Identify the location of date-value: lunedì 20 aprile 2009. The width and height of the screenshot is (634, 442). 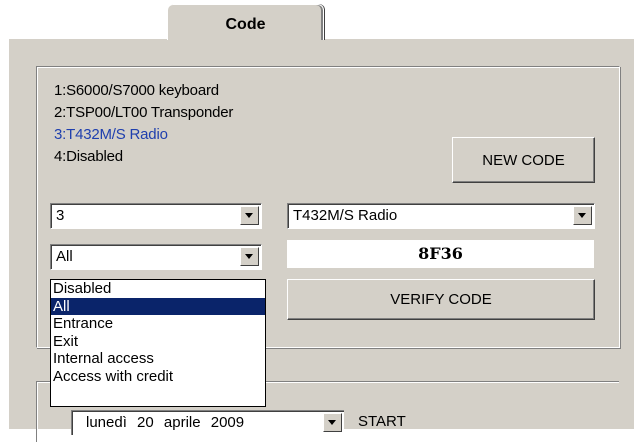
(165, 422).